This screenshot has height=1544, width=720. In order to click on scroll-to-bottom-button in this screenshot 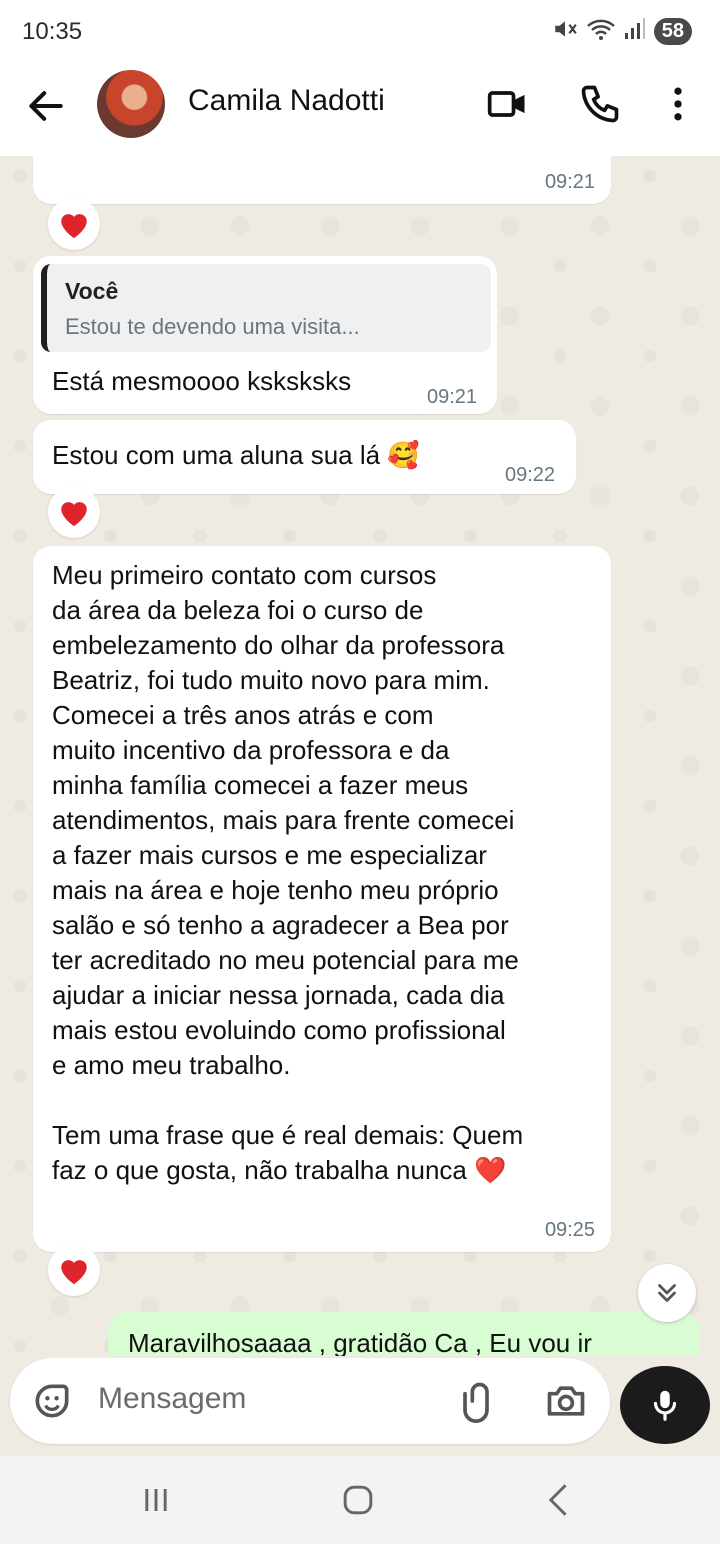, I will do `click(667, 1293)`.